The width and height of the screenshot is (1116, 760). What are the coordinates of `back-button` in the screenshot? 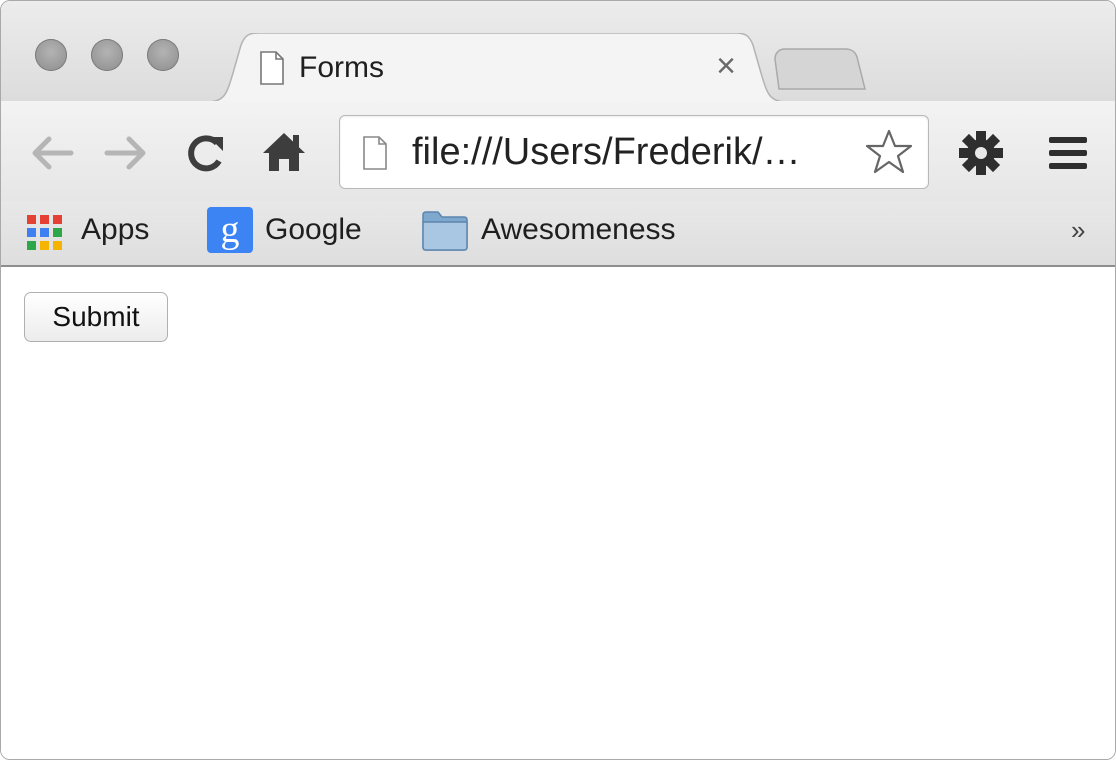 It's located at (50, 153).